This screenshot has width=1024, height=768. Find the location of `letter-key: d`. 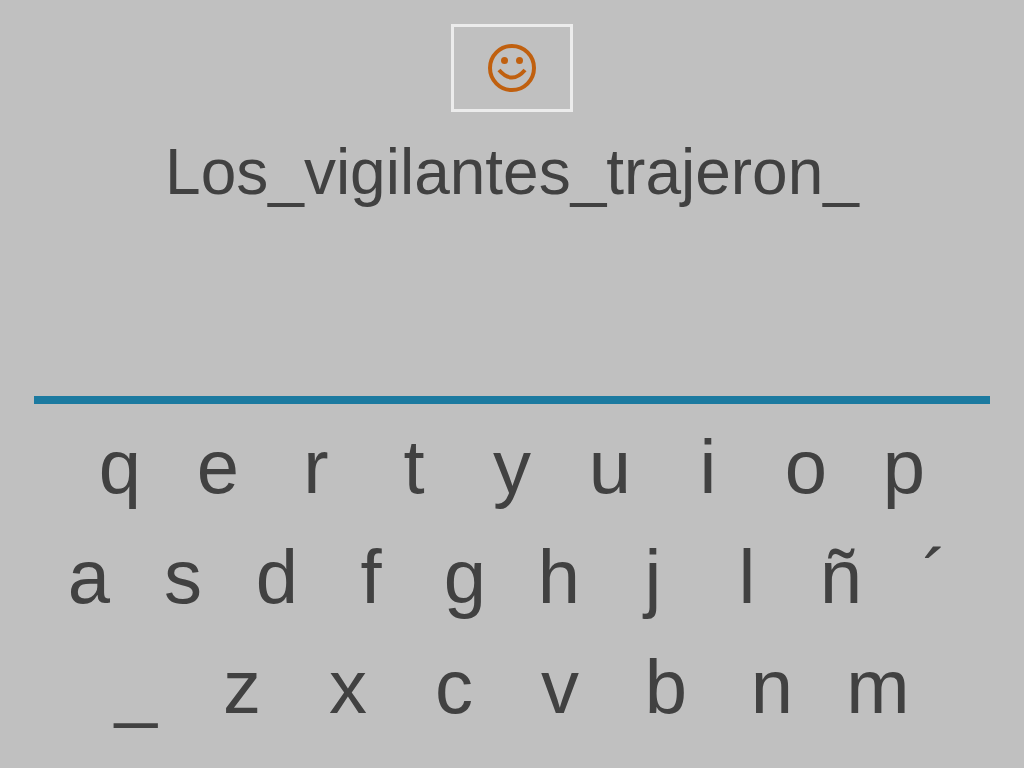

letter-key: d is located at coordinates (277, 577).